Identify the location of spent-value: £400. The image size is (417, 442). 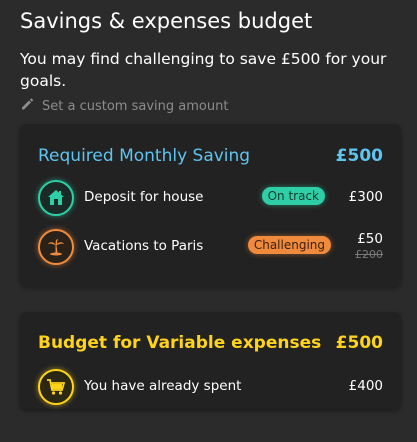
(365, 386).